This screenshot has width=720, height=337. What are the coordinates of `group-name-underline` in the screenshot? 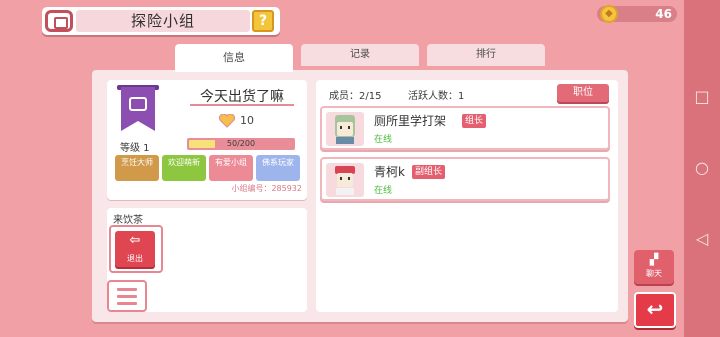 It's located at (242, 105).